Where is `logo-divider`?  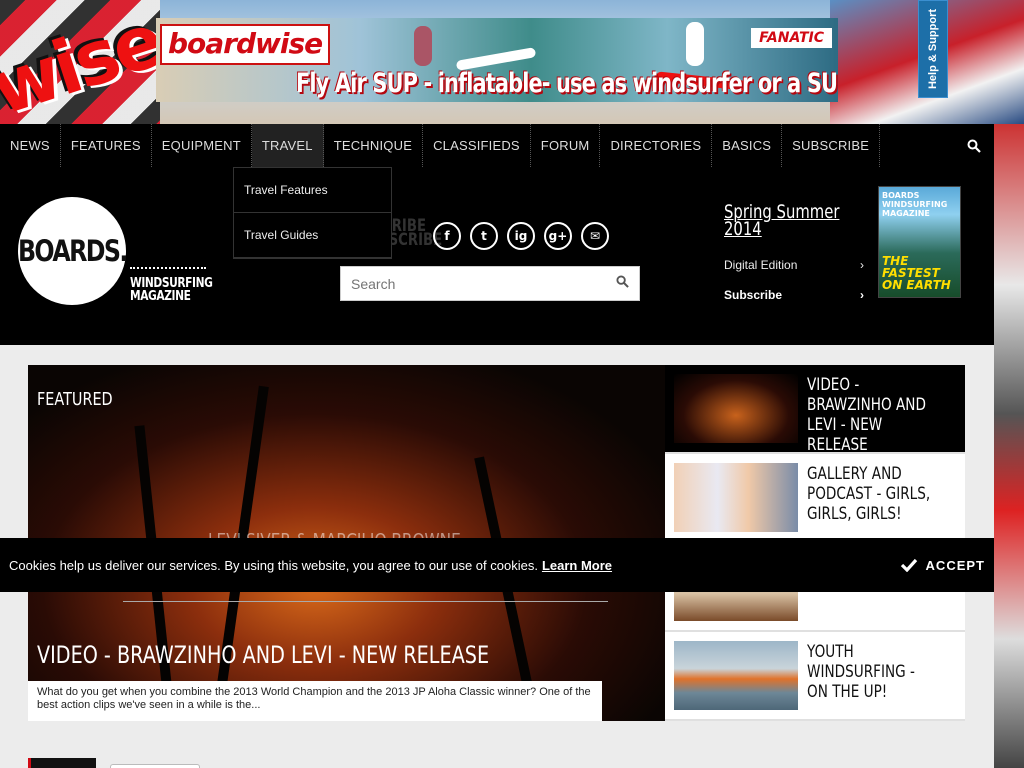 logo-divider is located at coordinates (168, 268).